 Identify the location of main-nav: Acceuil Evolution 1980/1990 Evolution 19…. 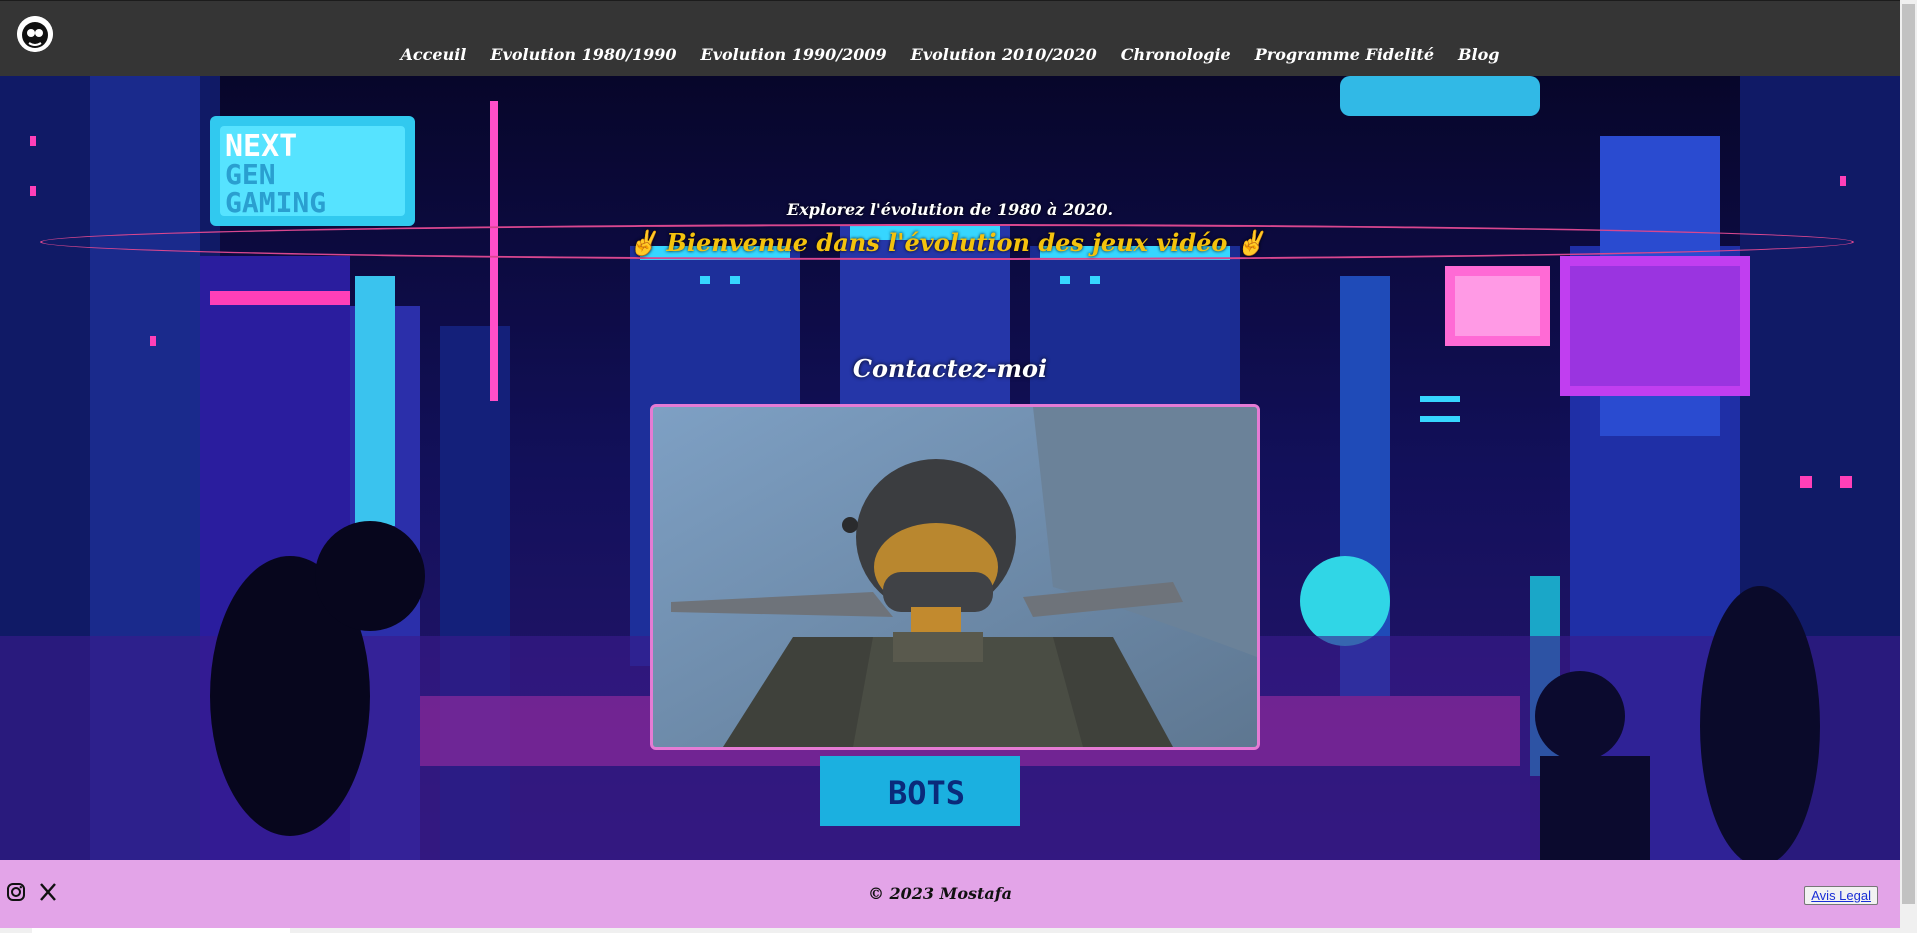
(950, 54).